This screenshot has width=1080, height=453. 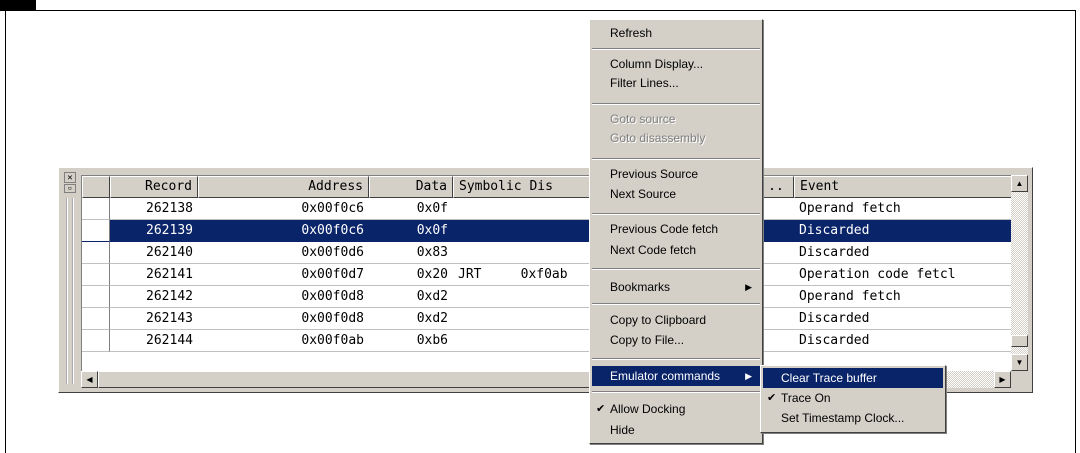 I want to click on menu-item-copy-to-clipboard: Copy to Clipboard, so click(x=676, y=320).